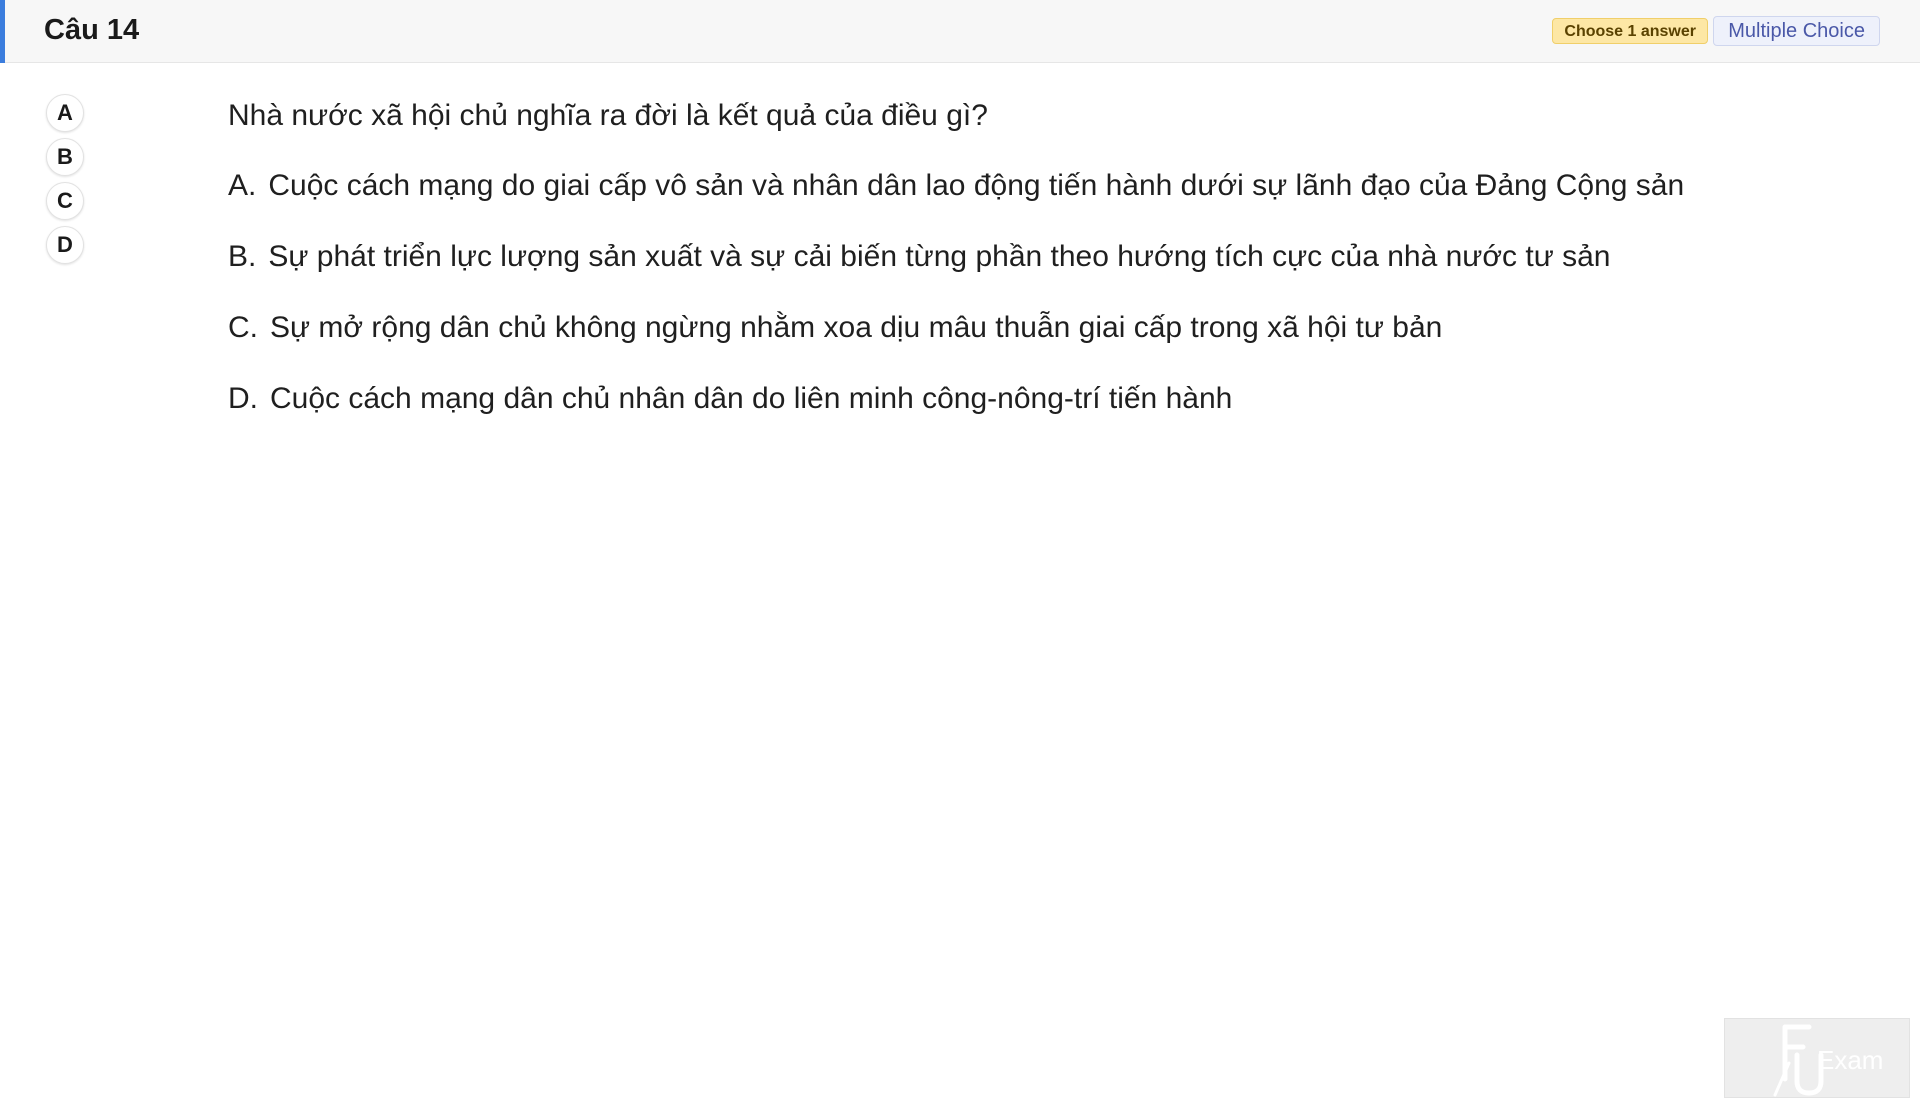 This screenshot has height=1108, width=1920. What do you see at coordinates (65, 157) in the screenshot?
I see `answer-button-b: B` at bounding box center [65, 157].